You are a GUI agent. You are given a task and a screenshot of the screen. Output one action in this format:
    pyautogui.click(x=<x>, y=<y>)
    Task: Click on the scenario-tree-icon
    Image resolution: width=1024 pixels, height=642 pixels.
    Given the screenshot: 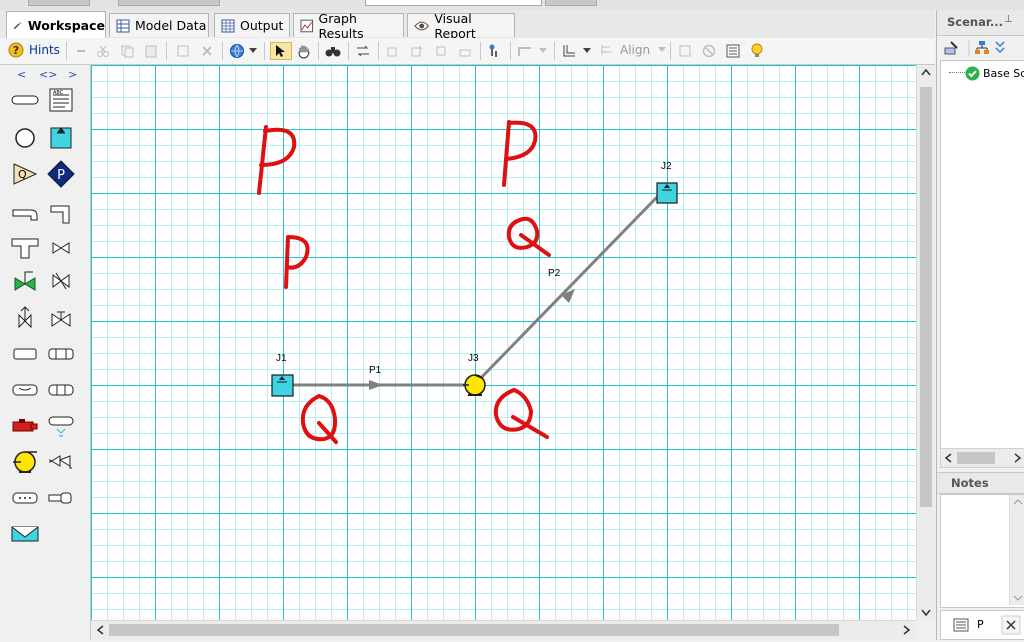 What is the action you would take?
    pyautogui.click(x=982, y=47)
    